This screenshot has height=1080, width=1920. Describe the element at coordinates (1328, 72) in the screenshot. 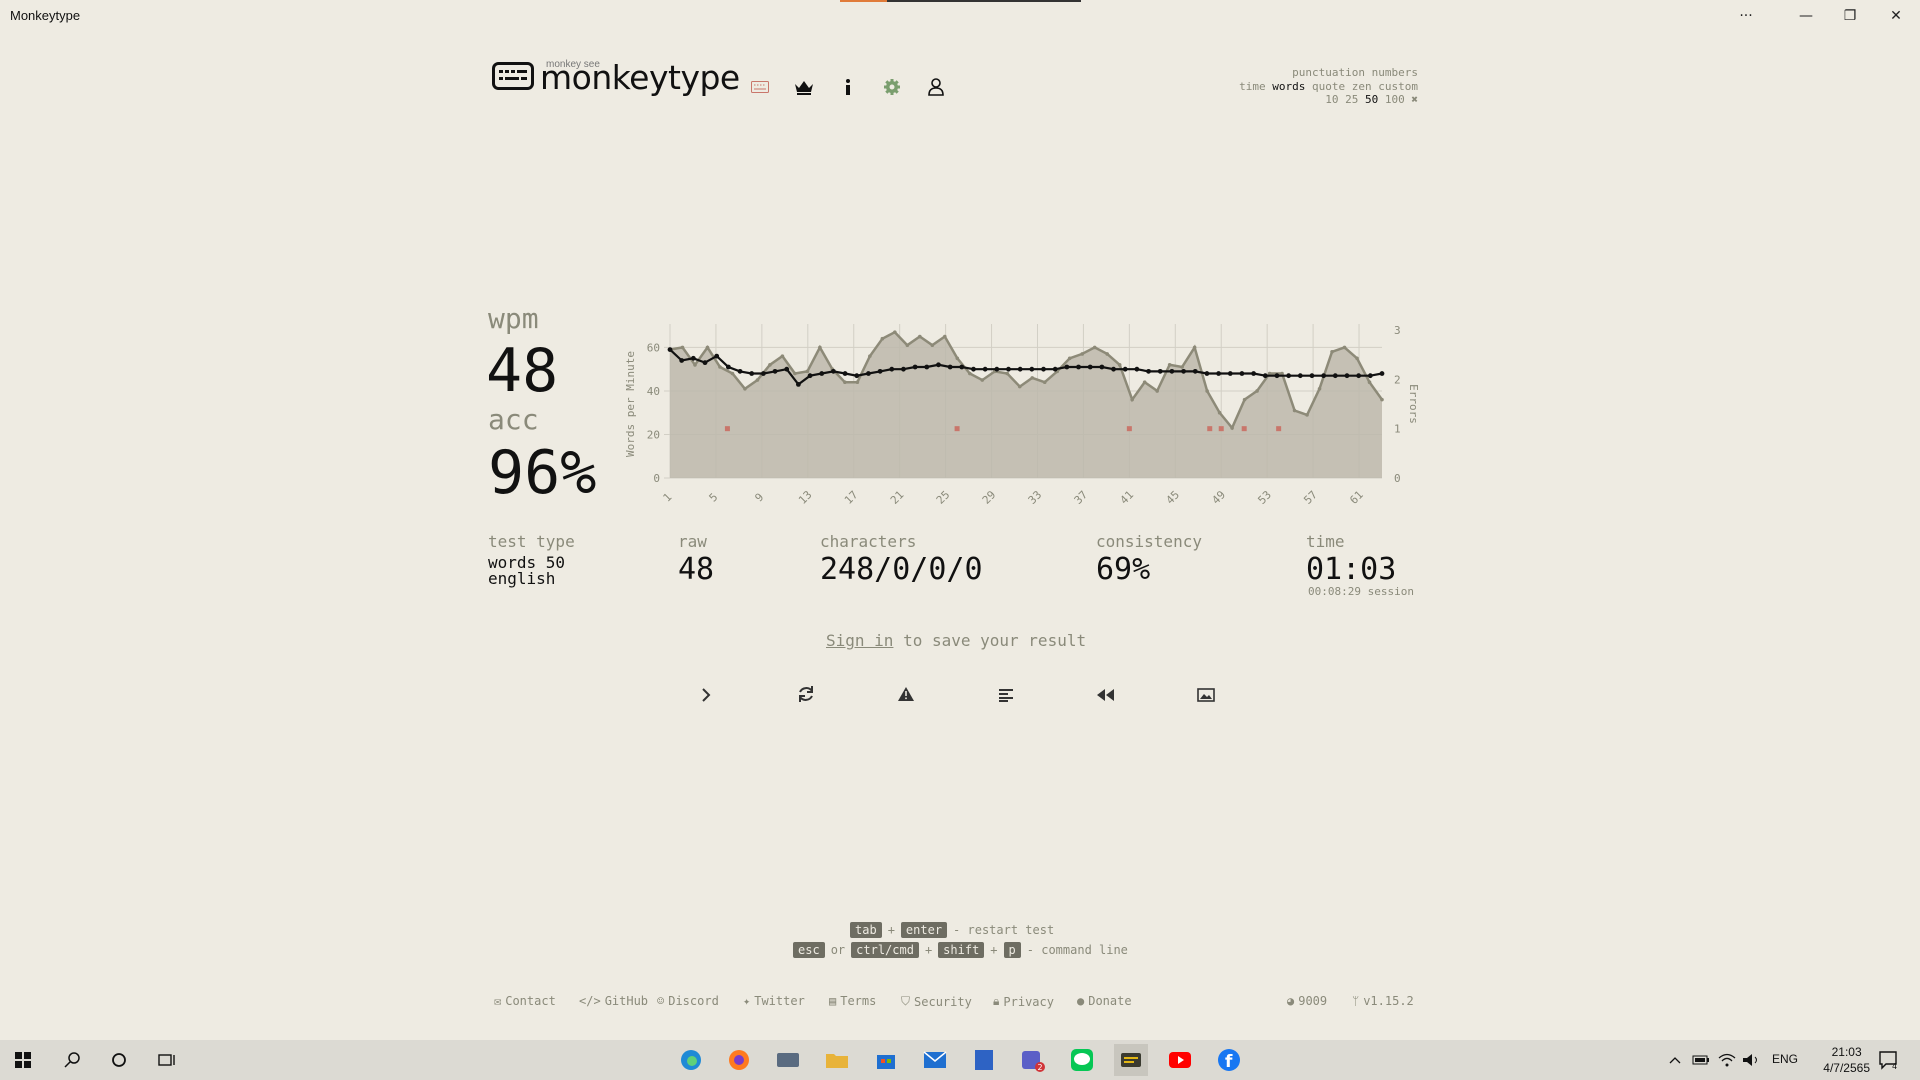

I see `config-punctuation: punctuation` at that location.